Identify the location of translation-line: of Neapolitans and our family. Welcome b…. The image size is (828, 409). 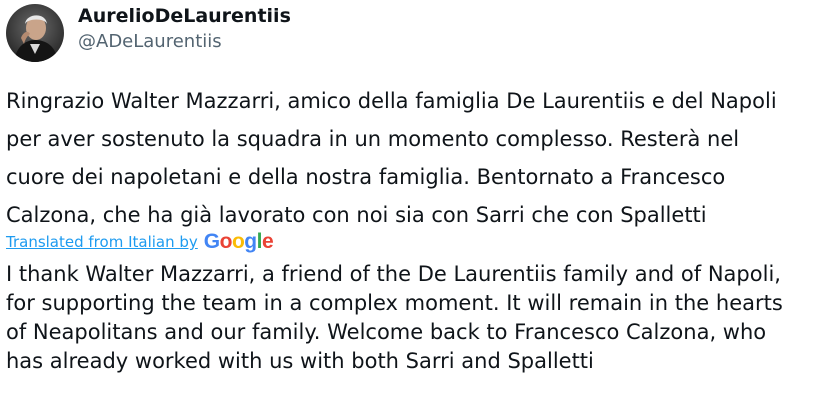
(386, 332).